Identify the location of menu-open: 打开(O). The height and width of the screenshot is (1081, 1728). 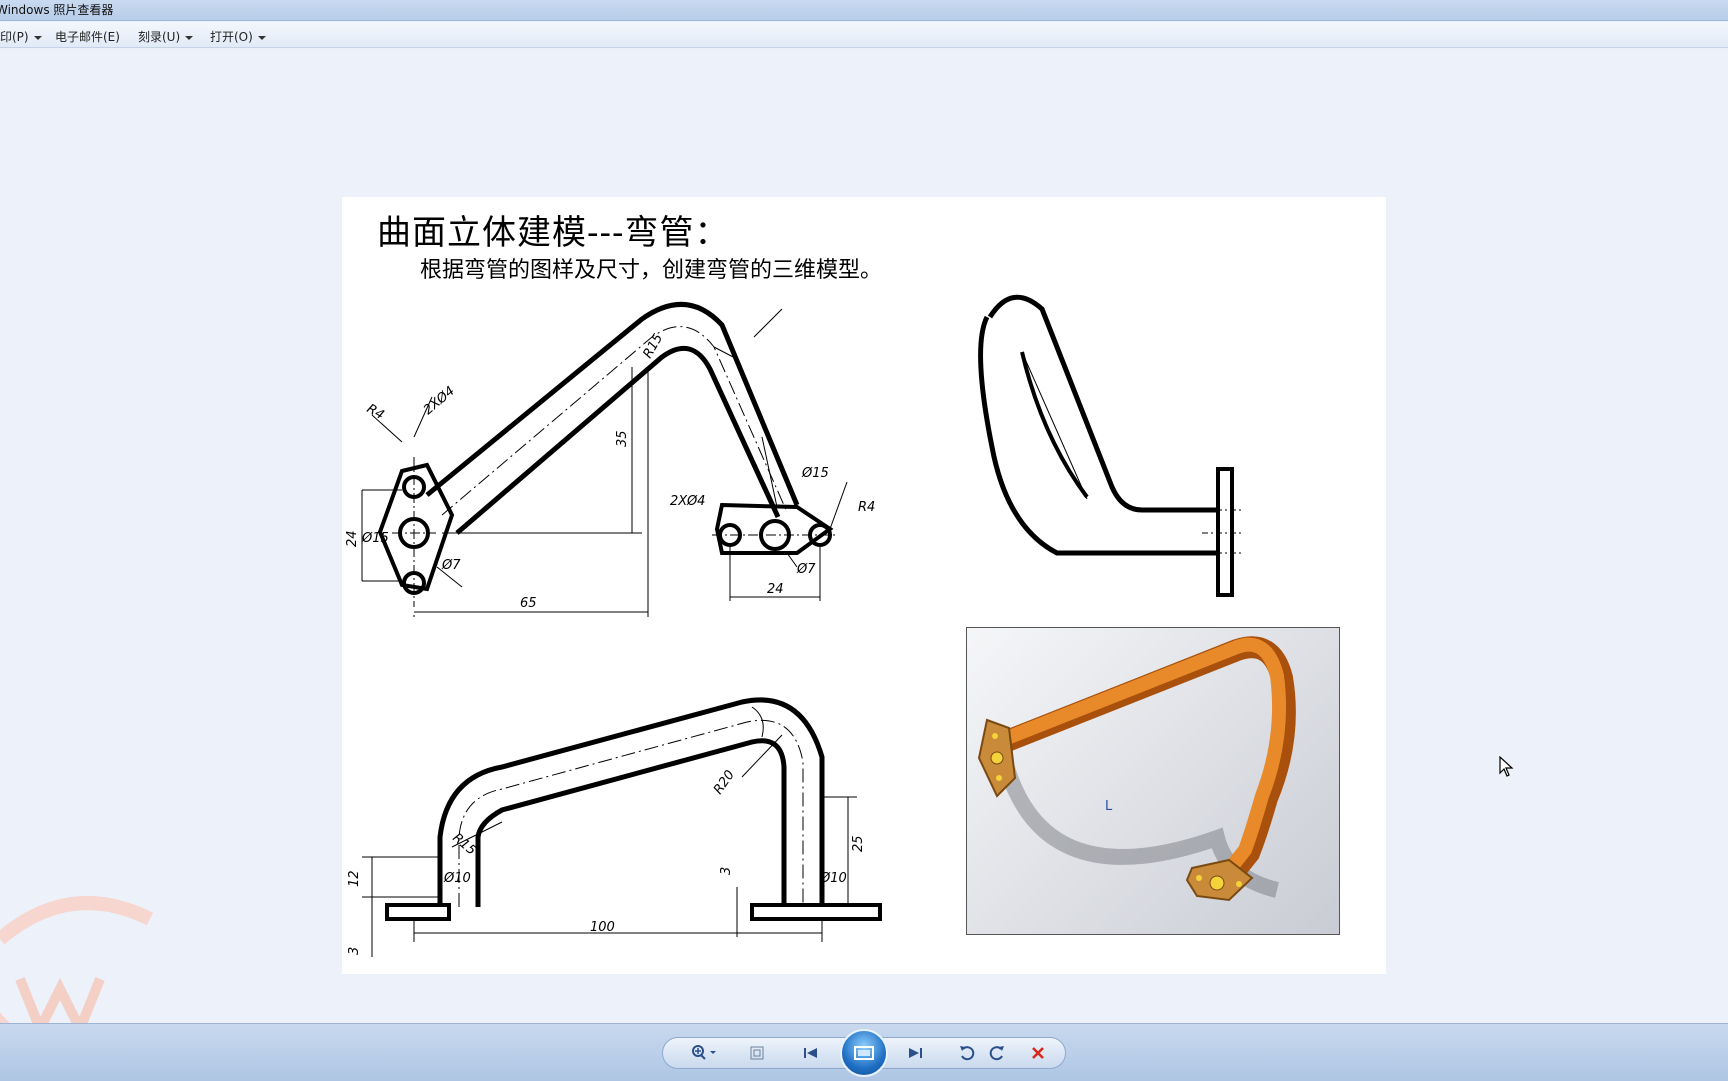
(238, 36).